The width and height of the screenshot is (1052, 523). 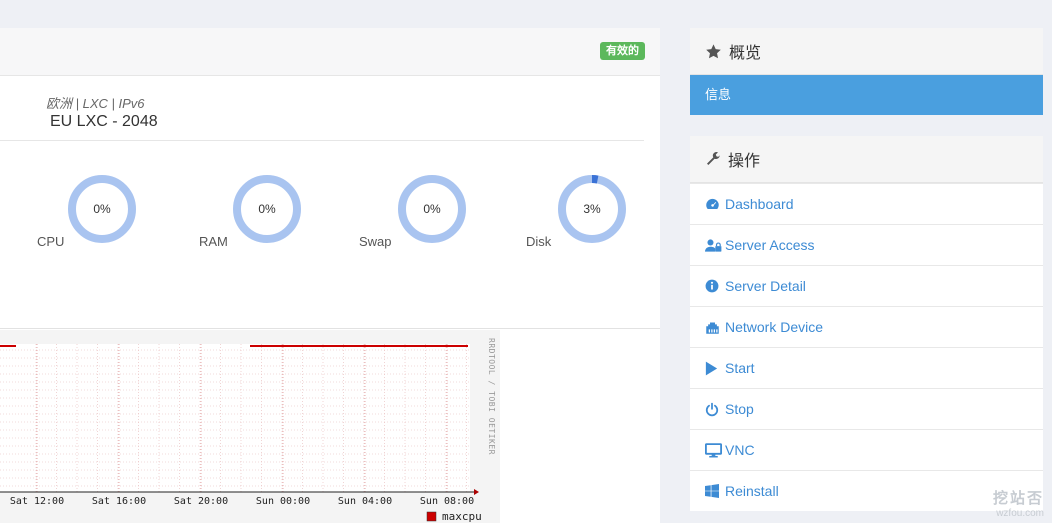 What do you see at coordinates (283, 501) in the screenshot?
I see `graph-x-tick-label: Sun 00:00` at bounding box center [283, 501].